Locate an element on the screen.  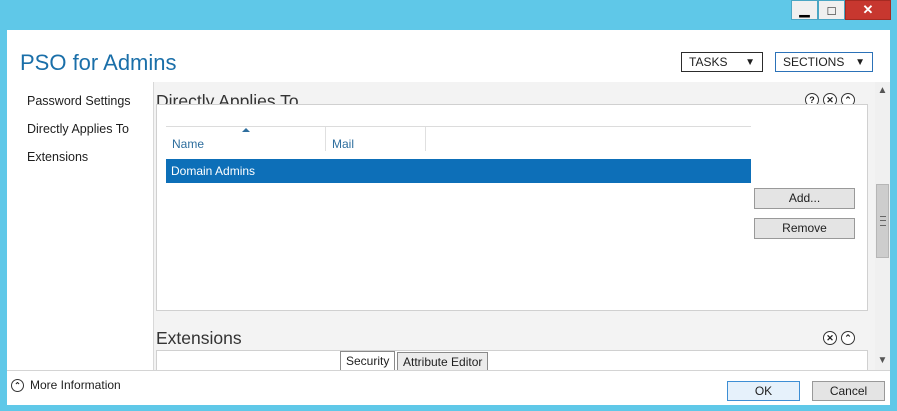
scroll-up-icon: ▲ is located at coordinates (882, 91).